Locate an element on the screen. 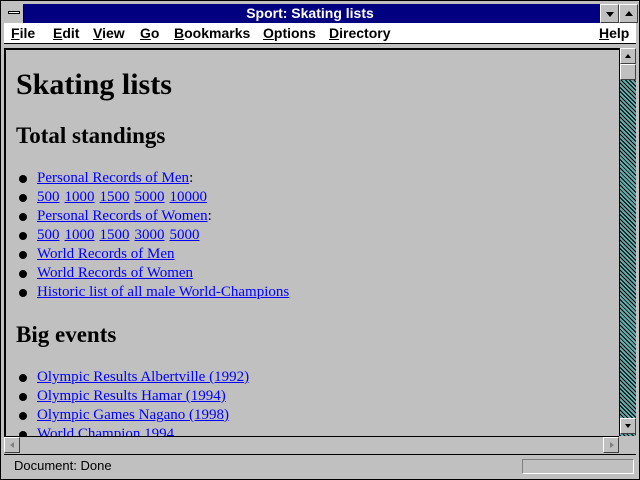 The image size is (640, 480). link: Olympic Games Nagano (1998) is located at coordinates (133, 415).